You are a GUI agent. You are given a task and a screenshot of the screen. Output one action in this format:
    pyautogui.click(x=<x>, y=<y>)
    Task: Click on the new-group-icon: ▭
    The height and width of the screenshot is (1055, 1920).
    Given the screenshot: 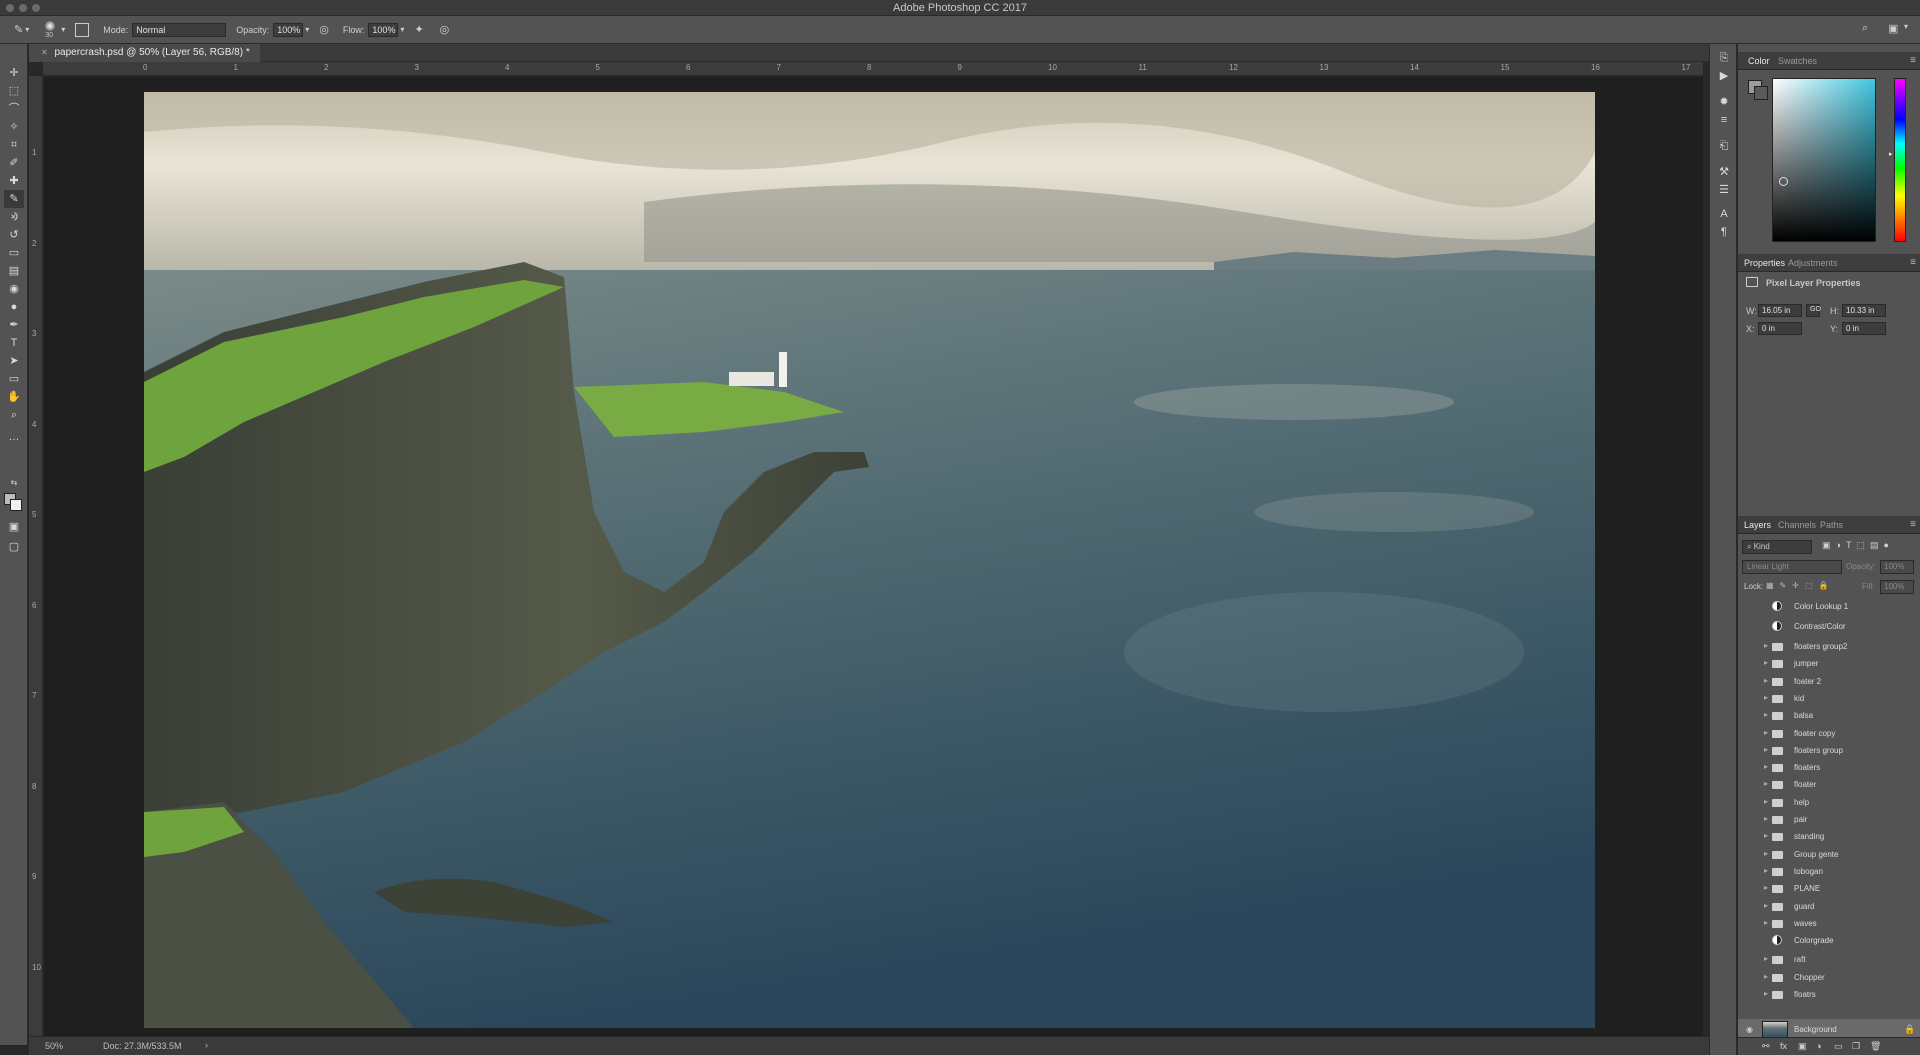 What is the action you would take?
    pyautogui.click(x=1838, y=1046)
    